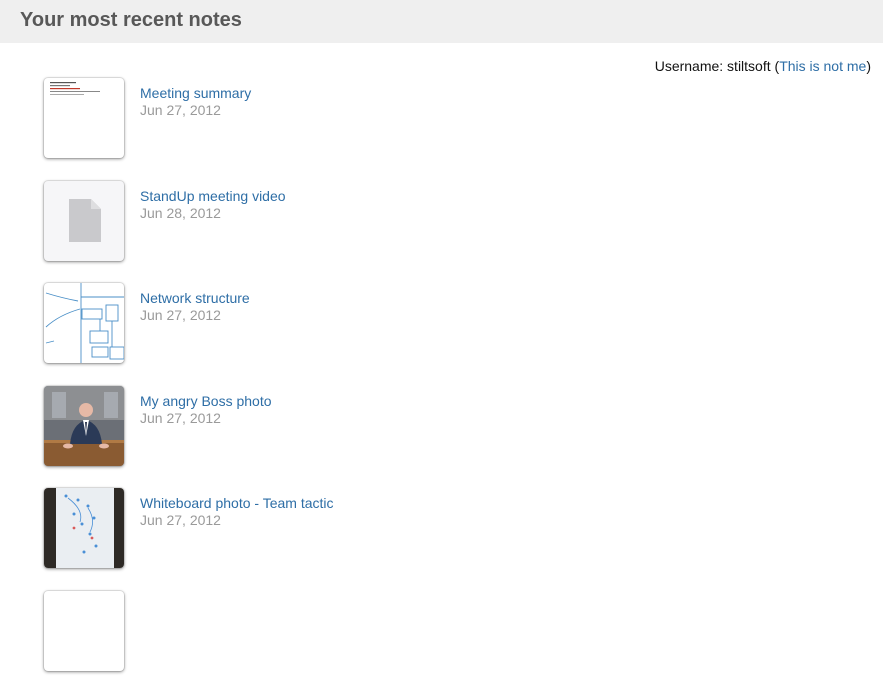 This screenshot has width=883, height=693. I want to click on note-title: Meeting summary, so click(195, 93).